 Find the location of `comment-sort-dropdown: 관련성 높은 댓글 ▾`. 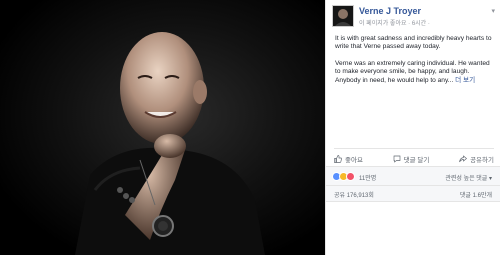

comment-sort-dropdown: 관련성 높은 댓글 ▾ is located at coordinates (468, 177).